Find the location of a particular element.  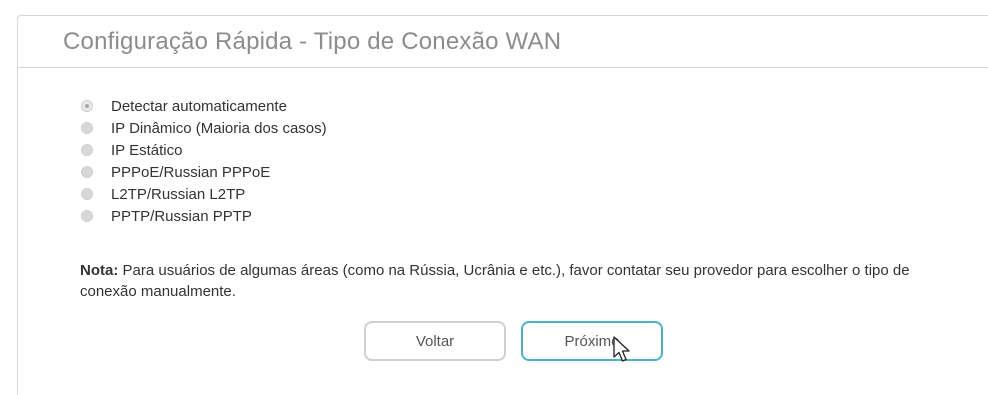

note-label: Nota: is located at coordinates (99, 270).